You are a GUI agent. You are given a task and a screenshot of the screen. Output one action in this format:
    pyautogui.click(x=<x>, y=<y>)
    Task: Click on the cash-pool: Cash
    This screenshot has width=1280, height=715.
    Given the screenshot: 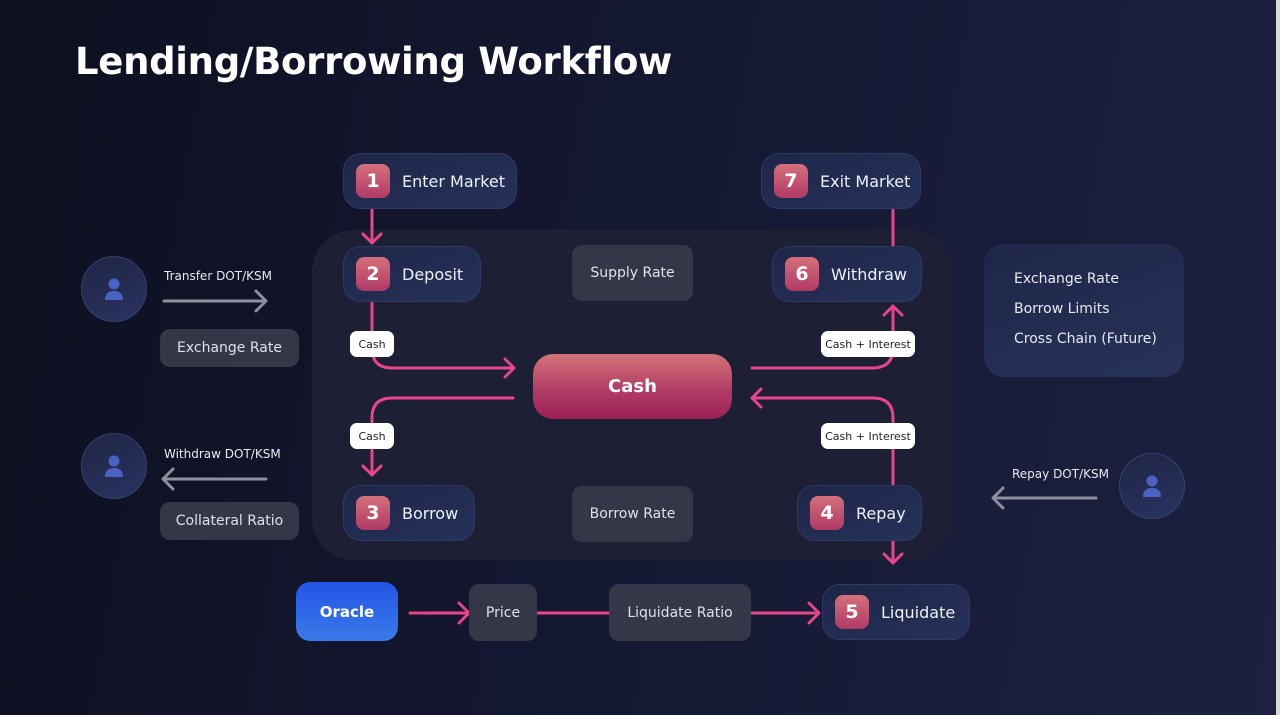 What is the action you would take?
    pyautogui.click(x=632, y=386)
    